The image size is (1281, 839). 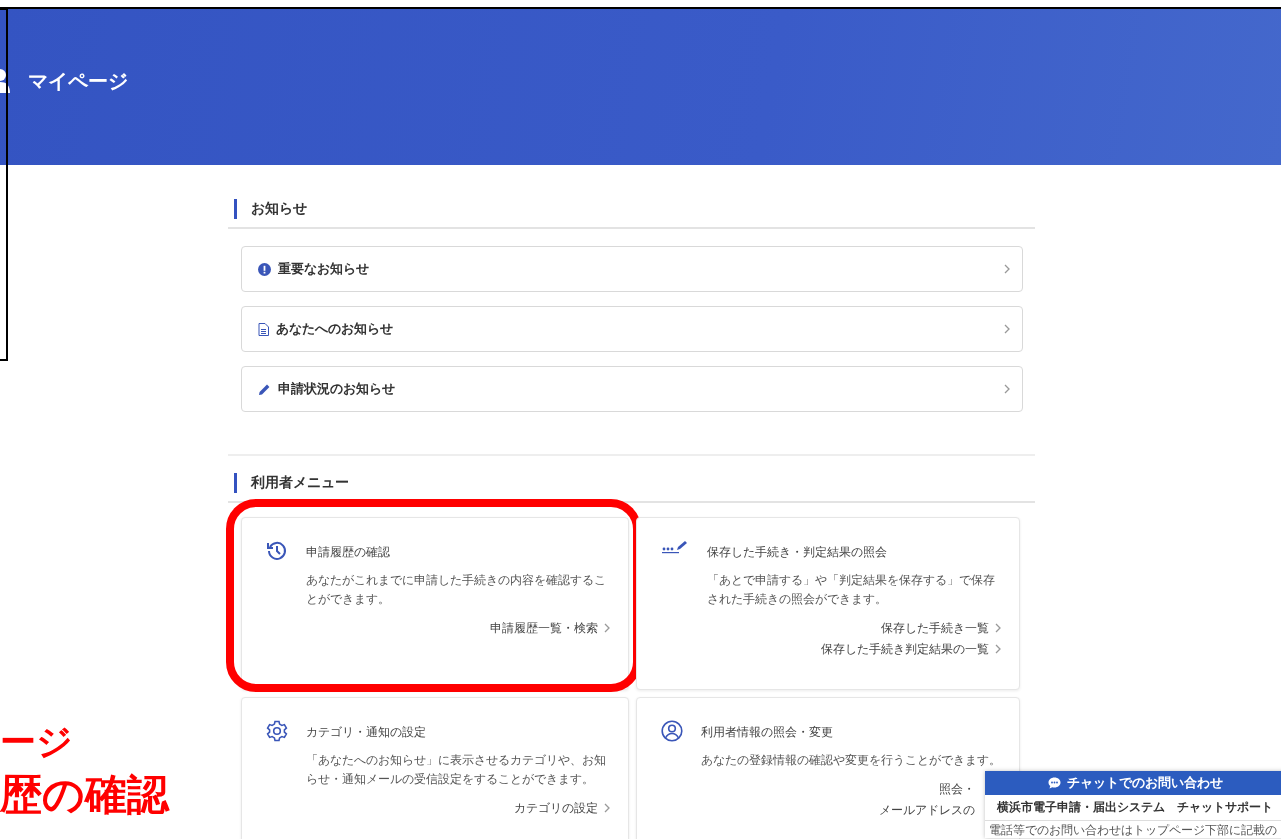 What do you see at coordinates (300, 482) in the screenshot?
I see `section-heading: 利用者メニュー` at bounding box center [300, 482].